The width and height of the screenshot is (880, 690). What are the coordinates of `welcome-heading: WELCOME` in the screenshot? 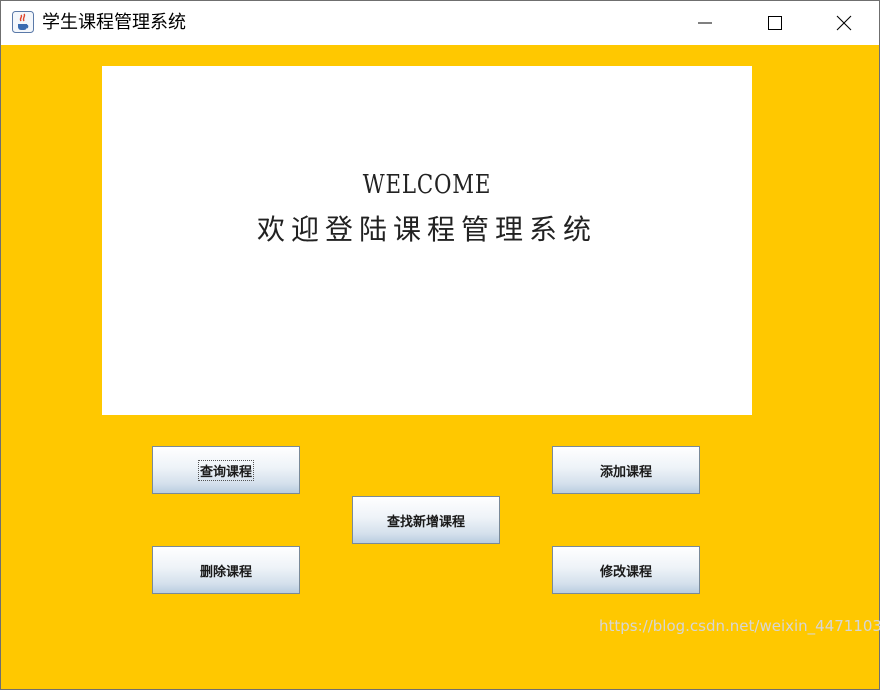 It's located at (427, 185).